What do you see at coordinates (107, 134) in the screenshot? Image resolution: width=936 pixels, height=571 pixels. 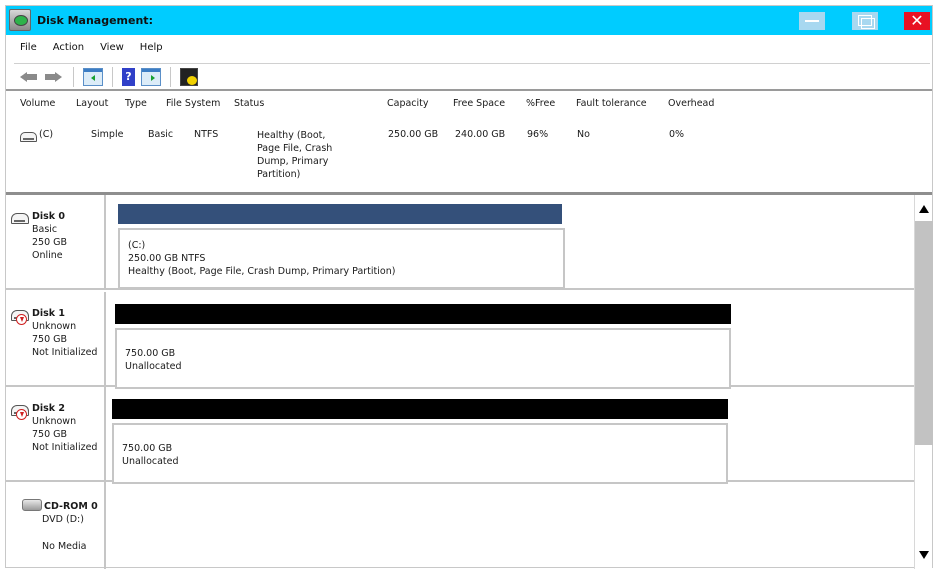 I see `cell-layout: Simple` at bounding box center [107, 134].